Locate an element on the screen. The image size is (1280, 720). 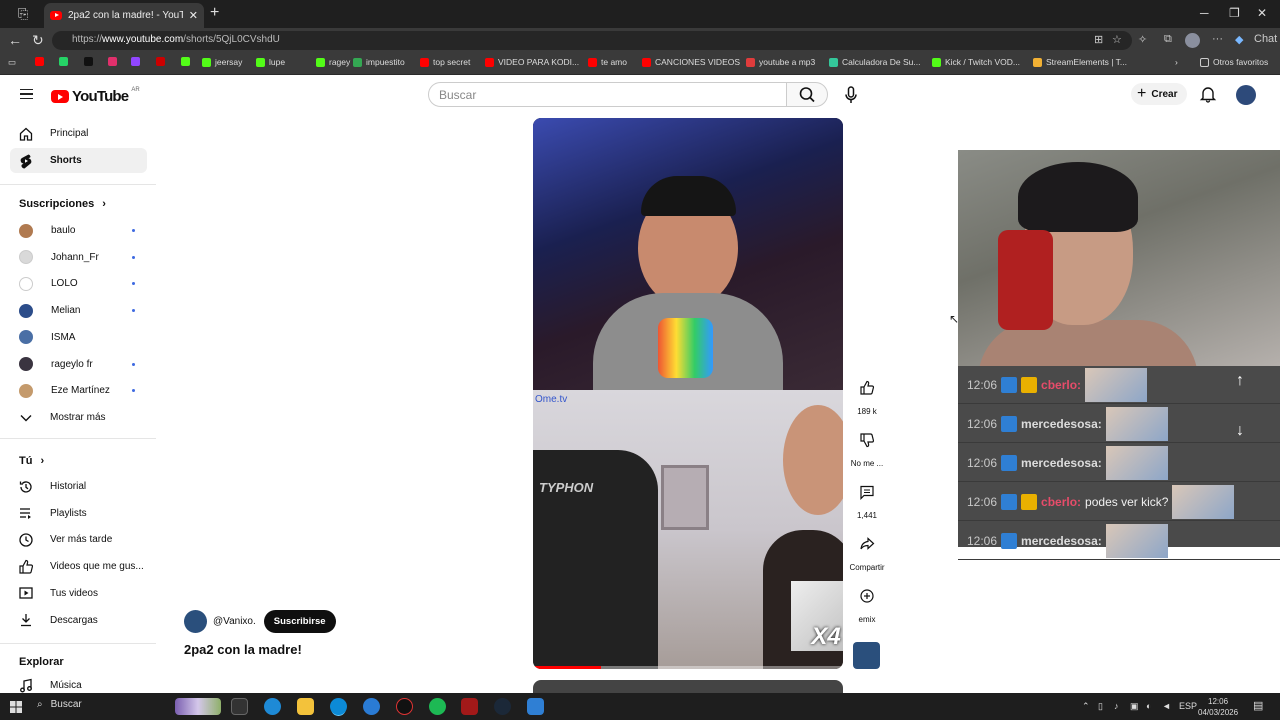
video-editor-icon is located at coordinates (469, 706).